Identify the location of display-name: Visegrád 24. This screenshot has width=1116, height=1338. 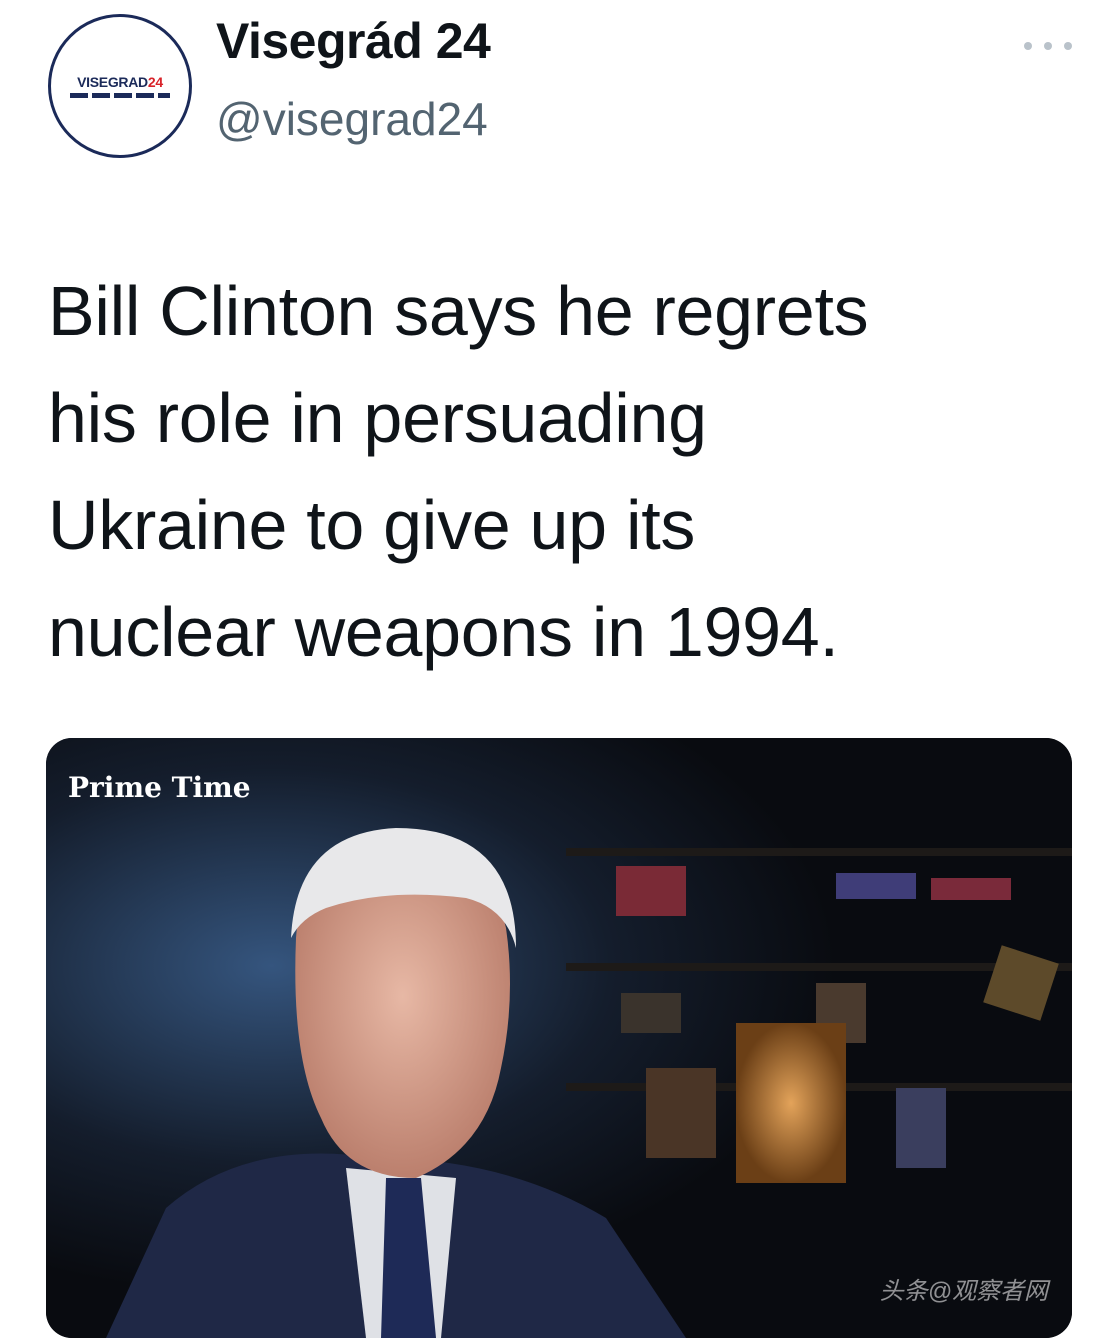
(353, 41).